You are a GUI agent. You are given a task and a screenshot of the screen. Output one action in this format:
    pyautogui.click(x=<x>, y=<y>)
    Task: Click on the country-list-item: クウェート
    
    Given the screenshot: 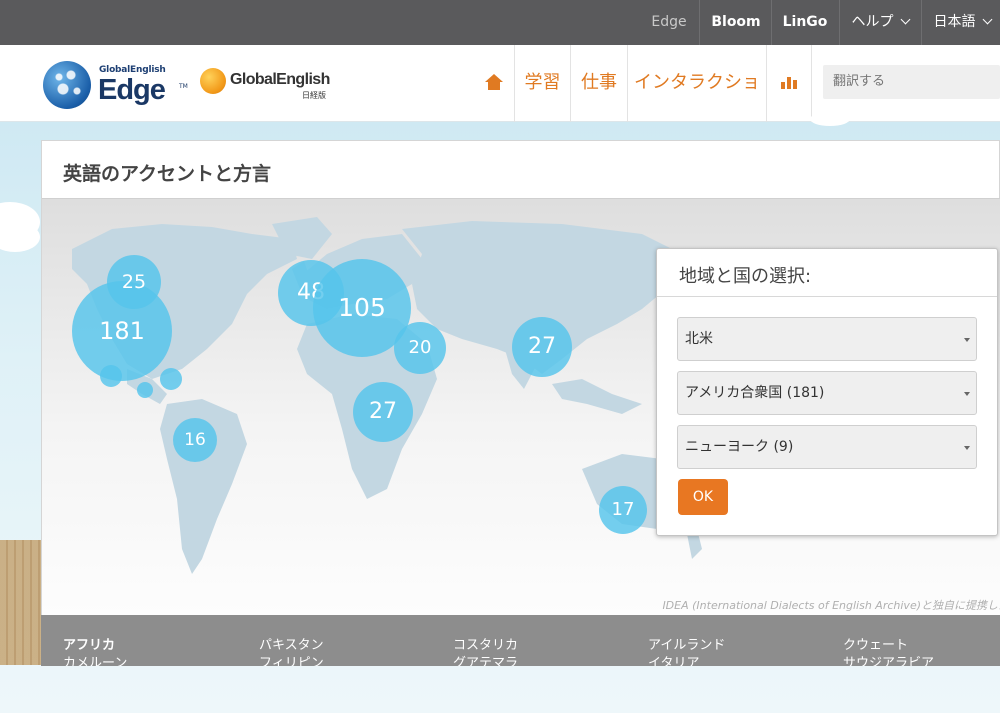 What is the action you would take?
    pyautogui.click(x=888, y=646)
    